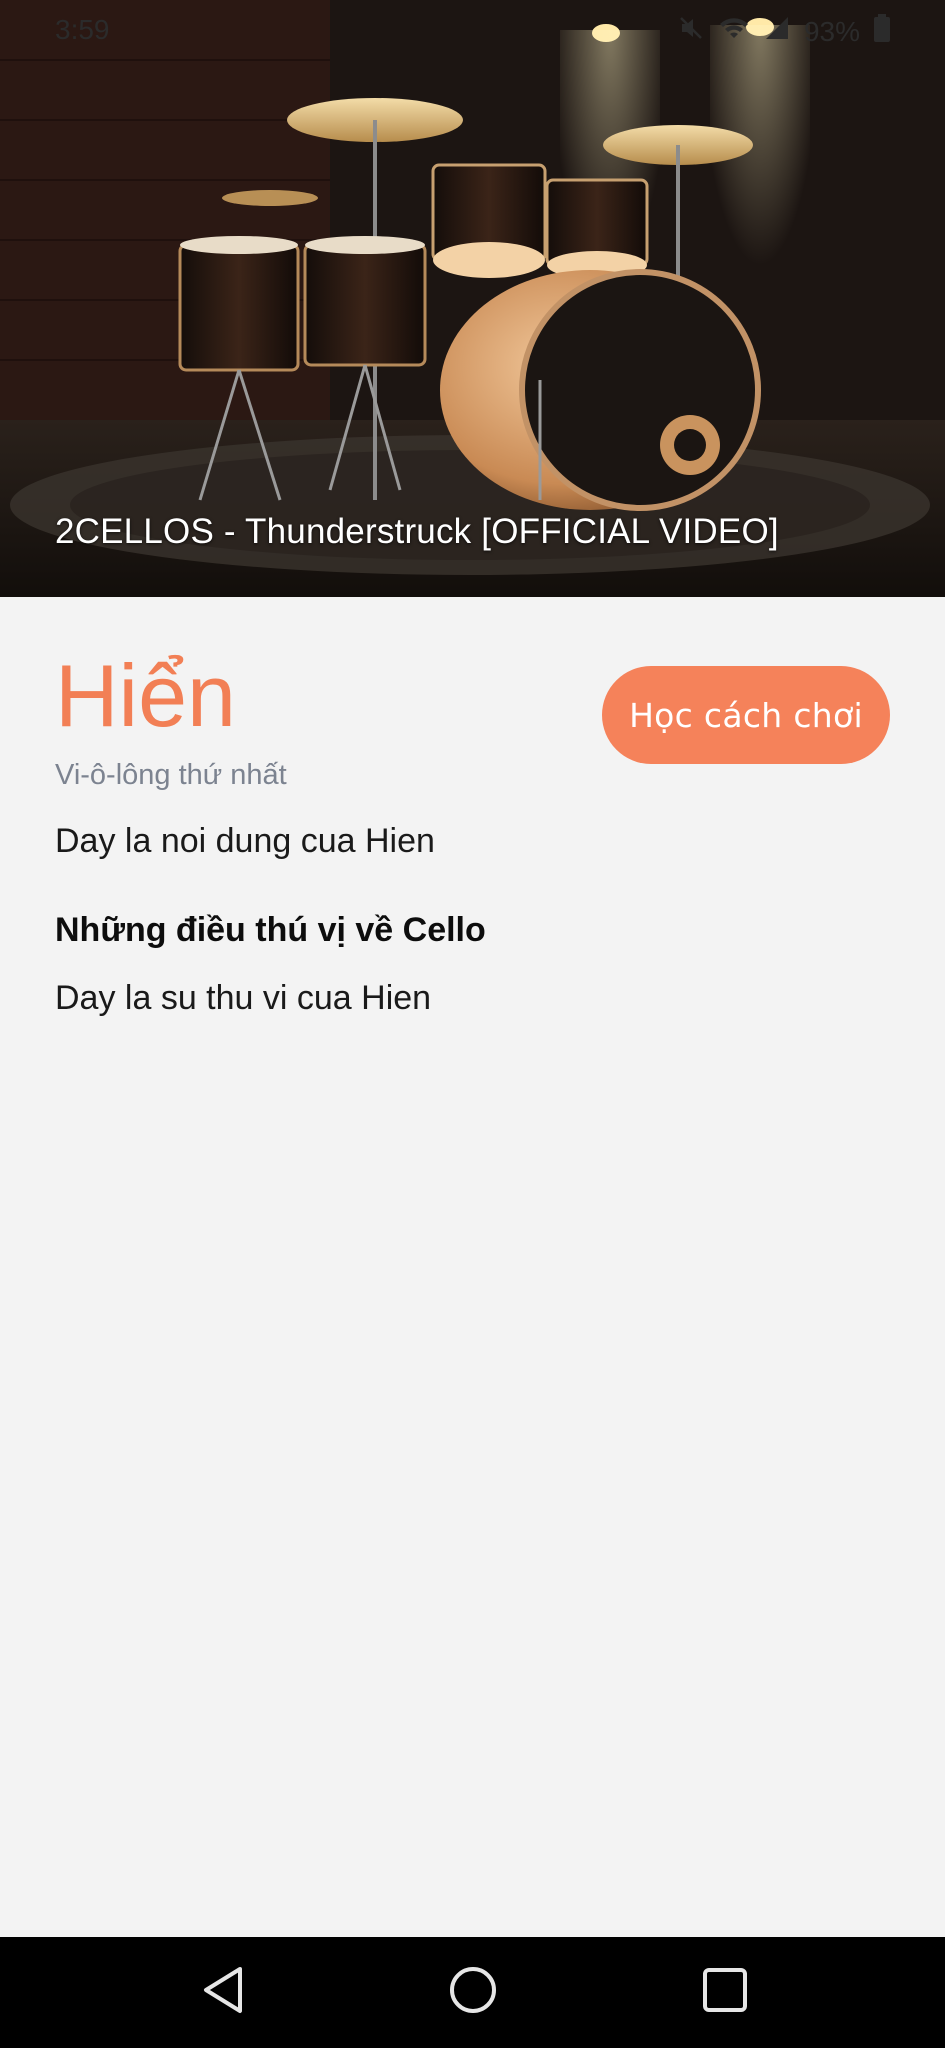 This screenshot has width=945, height=2048. I want to click on status-icons: 93%, so click(784, 31).